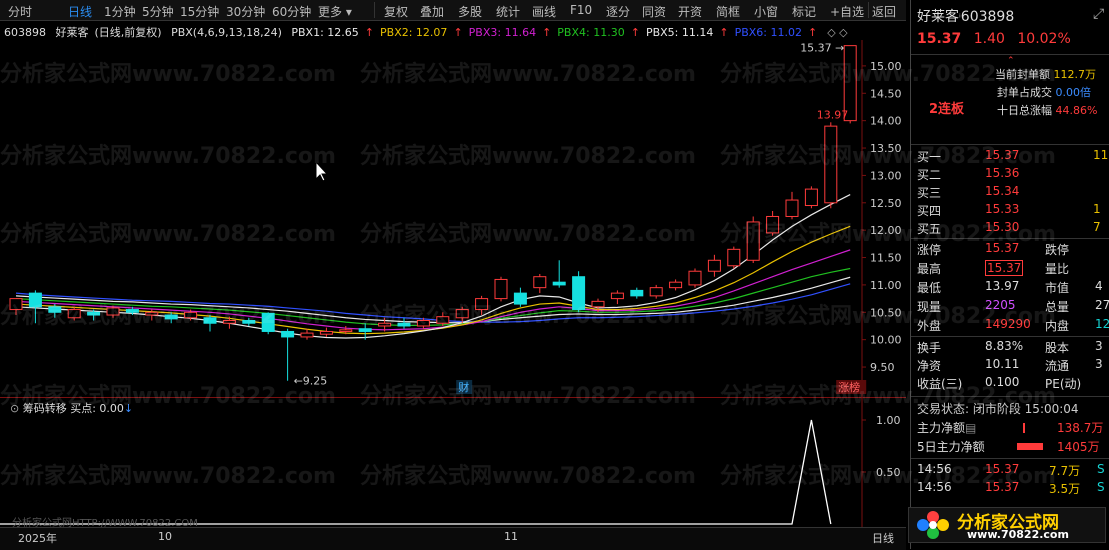 This screenshot has height=550, width=1109. What do you see at coordinates (886, 93) in the screenshot?
I see `y-tick-label-1: 14.50` at bounding box center [886, 93].